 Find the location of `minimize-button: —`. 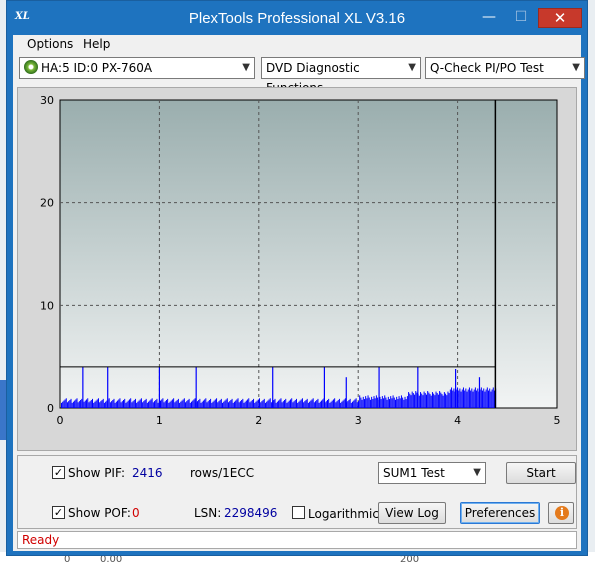

minimize-button: — is located at coordinates (489, 18).